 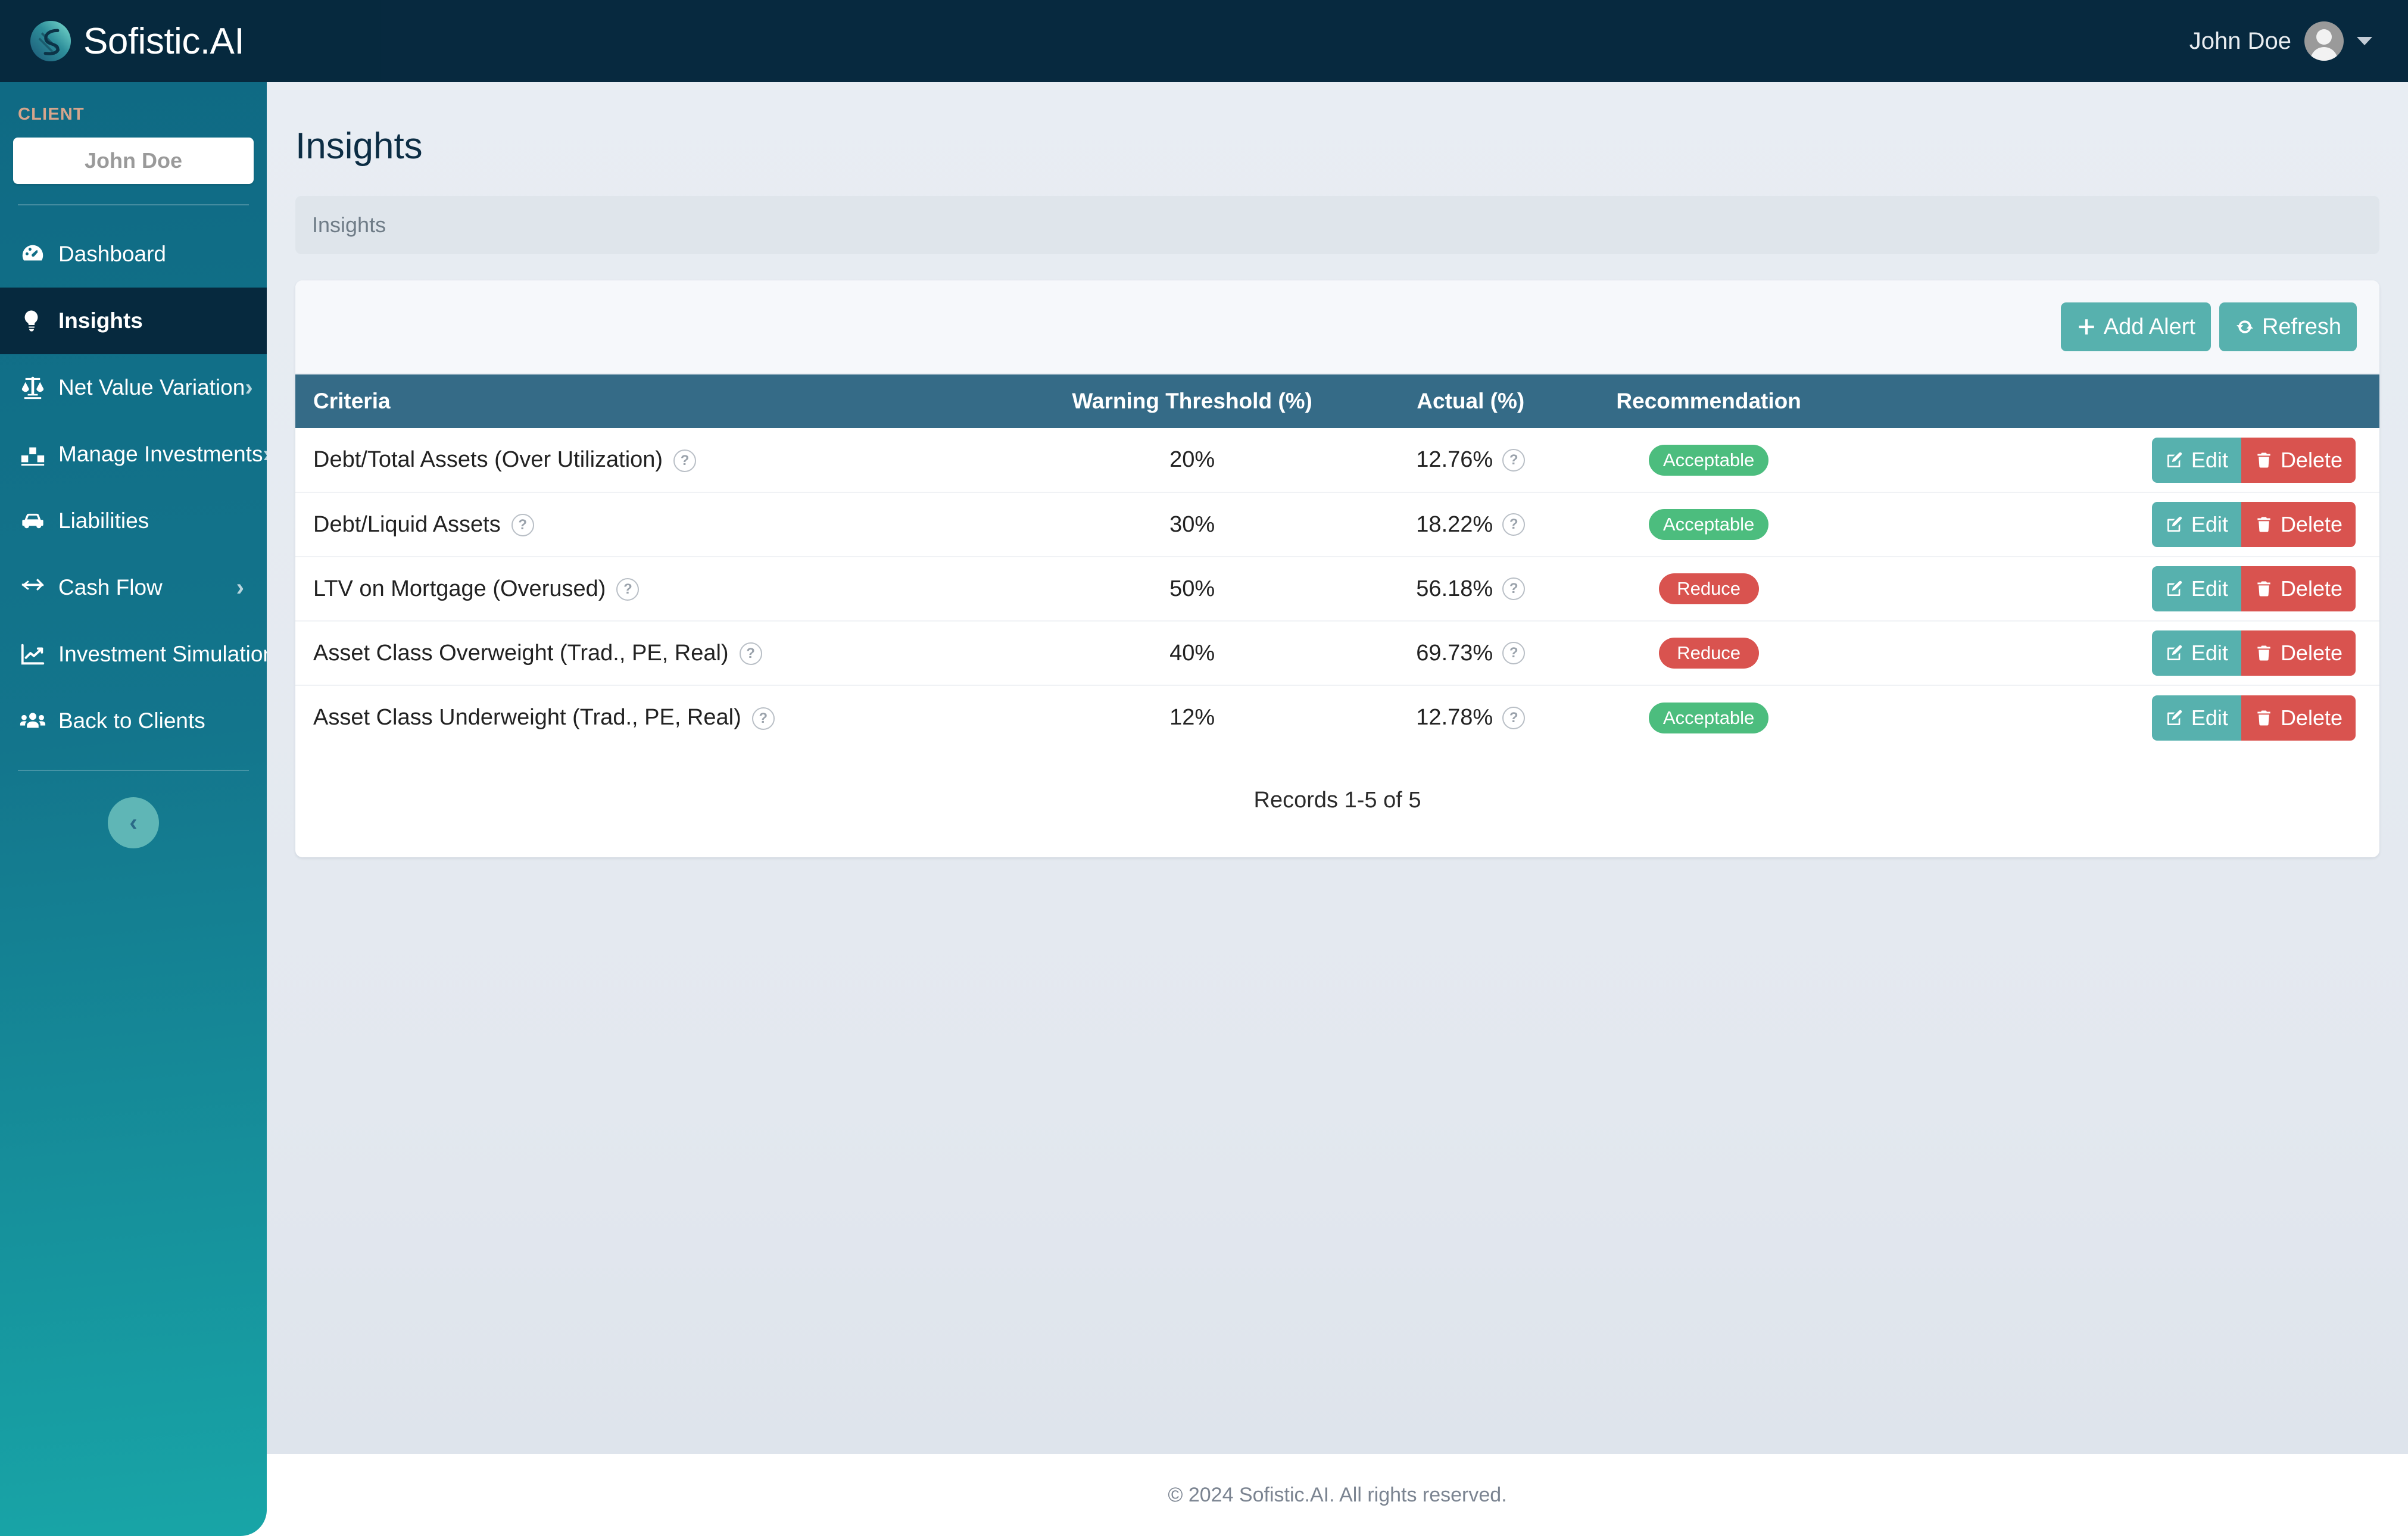 What do you see at coordinates (2240, 40) in the screenshot?
I see `navbar-user-name: John Doe` at bounding box center [2240, 40].